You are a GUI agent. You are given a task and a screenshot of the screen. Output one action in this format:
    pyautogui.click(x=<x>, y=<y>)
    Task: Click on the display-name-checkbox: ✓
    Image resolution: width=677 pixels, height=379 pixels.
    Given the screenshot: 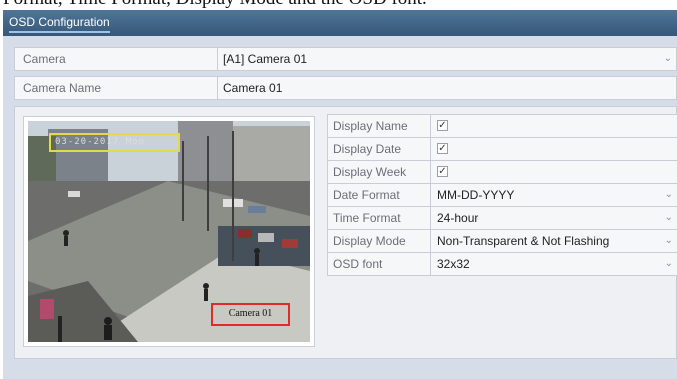 What is the action you would take?
    pyautogui.click(x=442, y=125)
    